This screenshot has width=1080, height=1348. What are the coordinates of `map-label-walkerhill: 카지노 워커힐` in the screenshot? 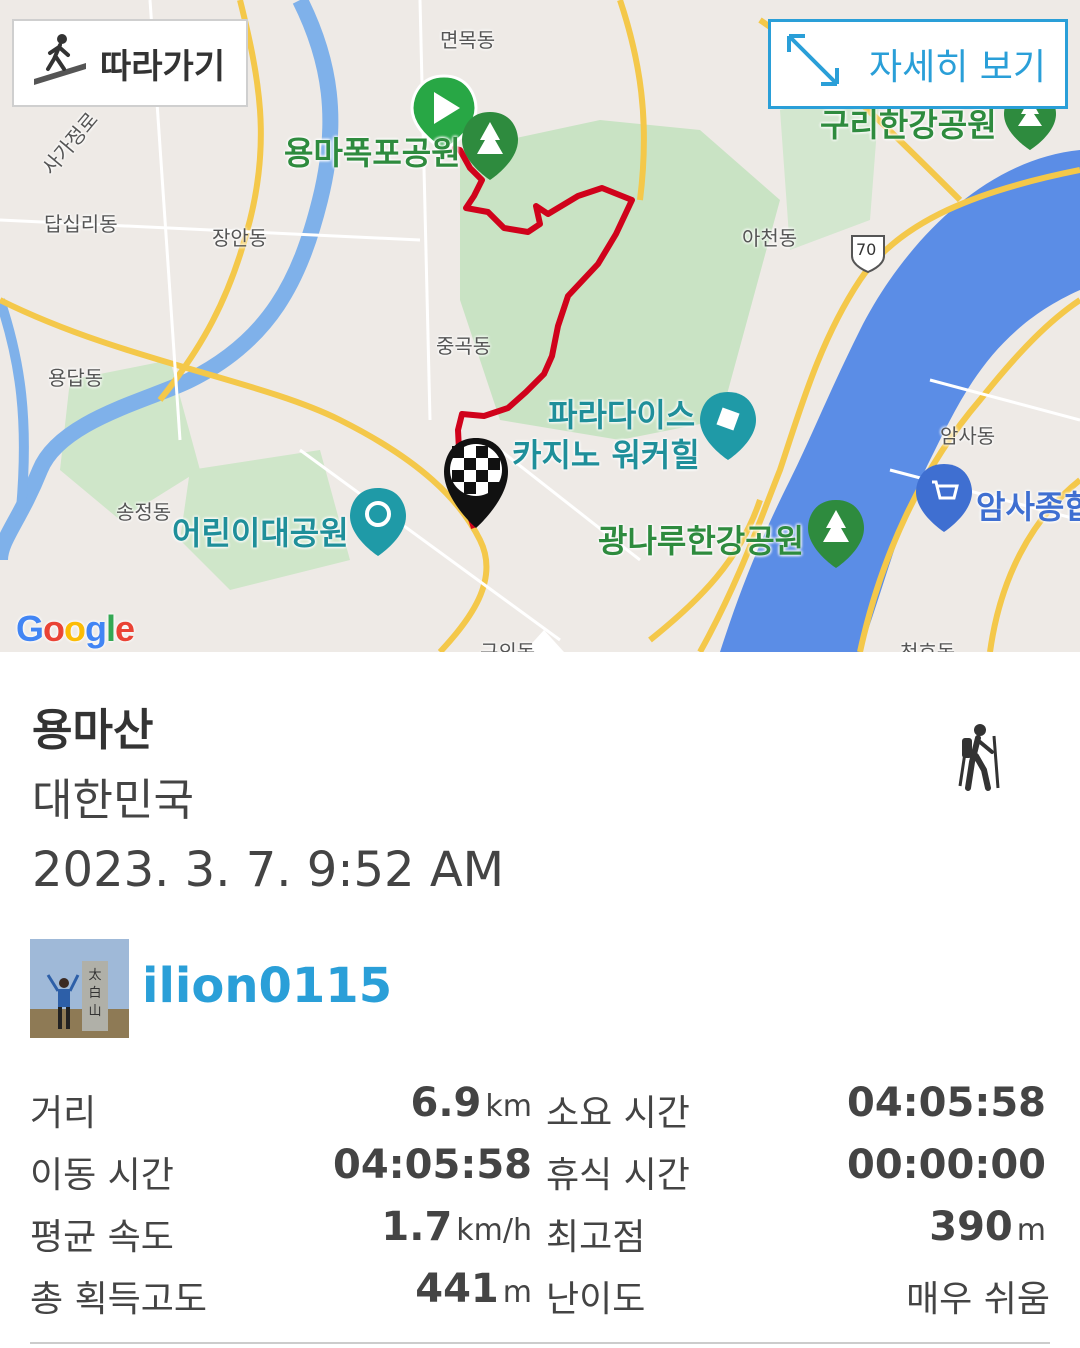 It's located at (606, 455).